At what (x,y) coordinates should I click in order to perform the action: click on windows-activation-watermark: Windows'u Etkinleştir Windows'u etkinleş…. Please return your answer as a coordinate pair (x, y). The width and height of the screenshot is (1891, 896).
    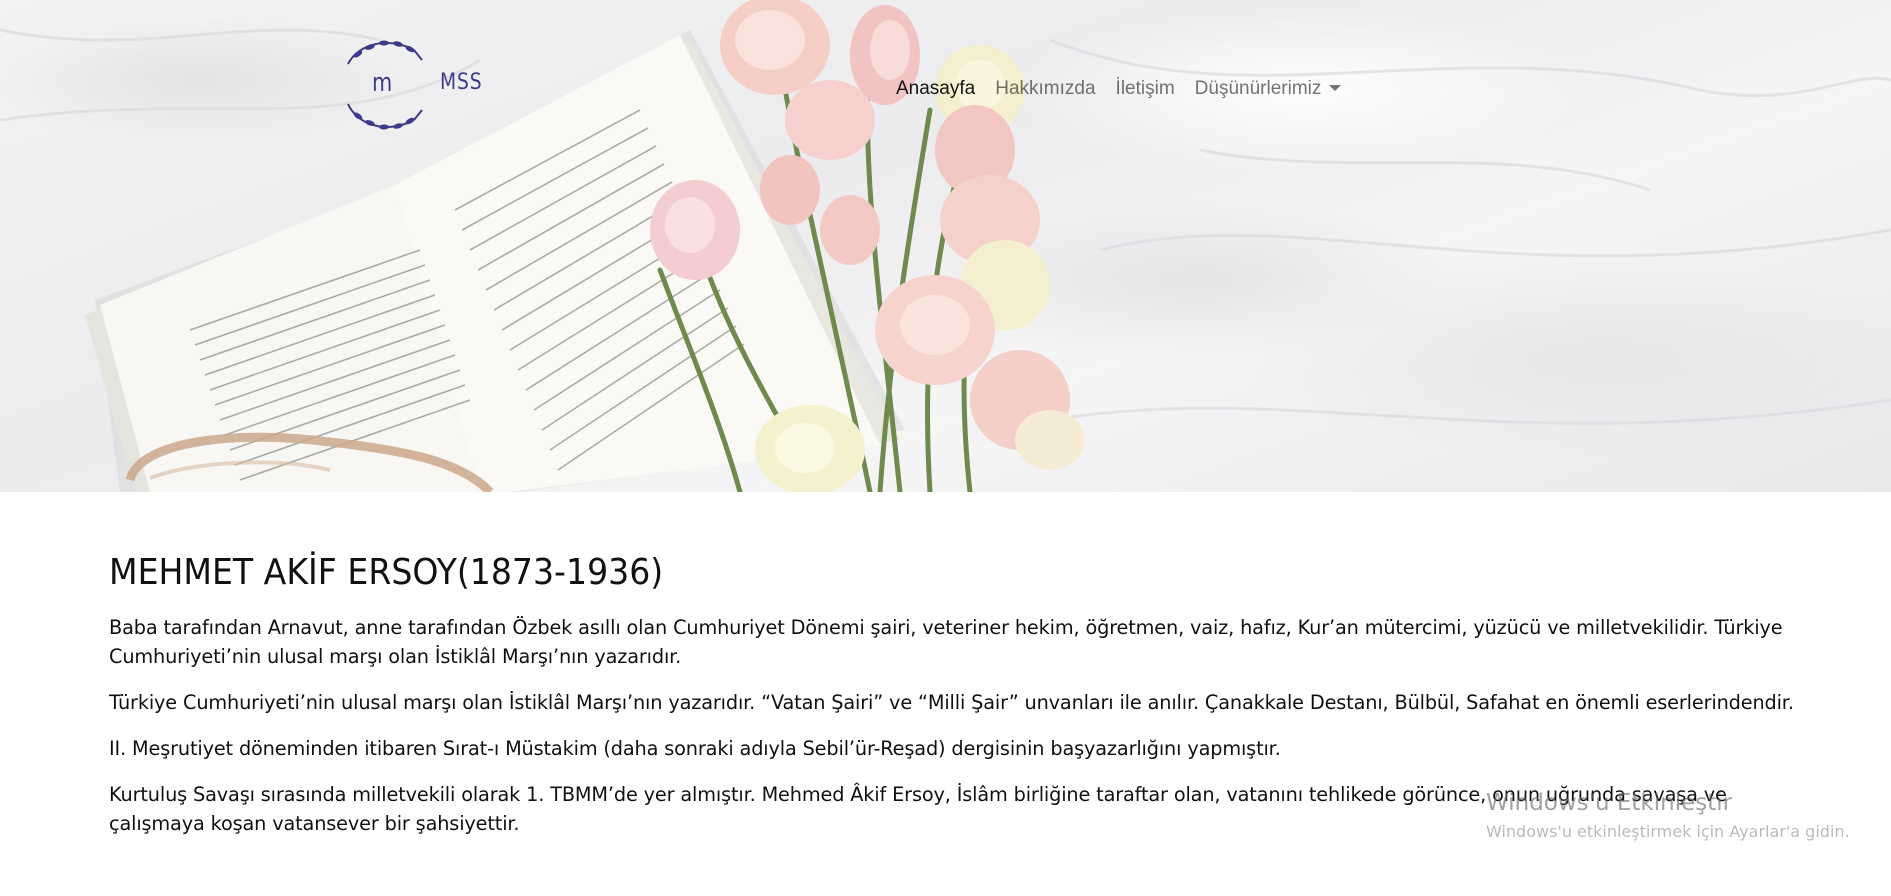
    Looking at the image, I should click on (1668, 815).